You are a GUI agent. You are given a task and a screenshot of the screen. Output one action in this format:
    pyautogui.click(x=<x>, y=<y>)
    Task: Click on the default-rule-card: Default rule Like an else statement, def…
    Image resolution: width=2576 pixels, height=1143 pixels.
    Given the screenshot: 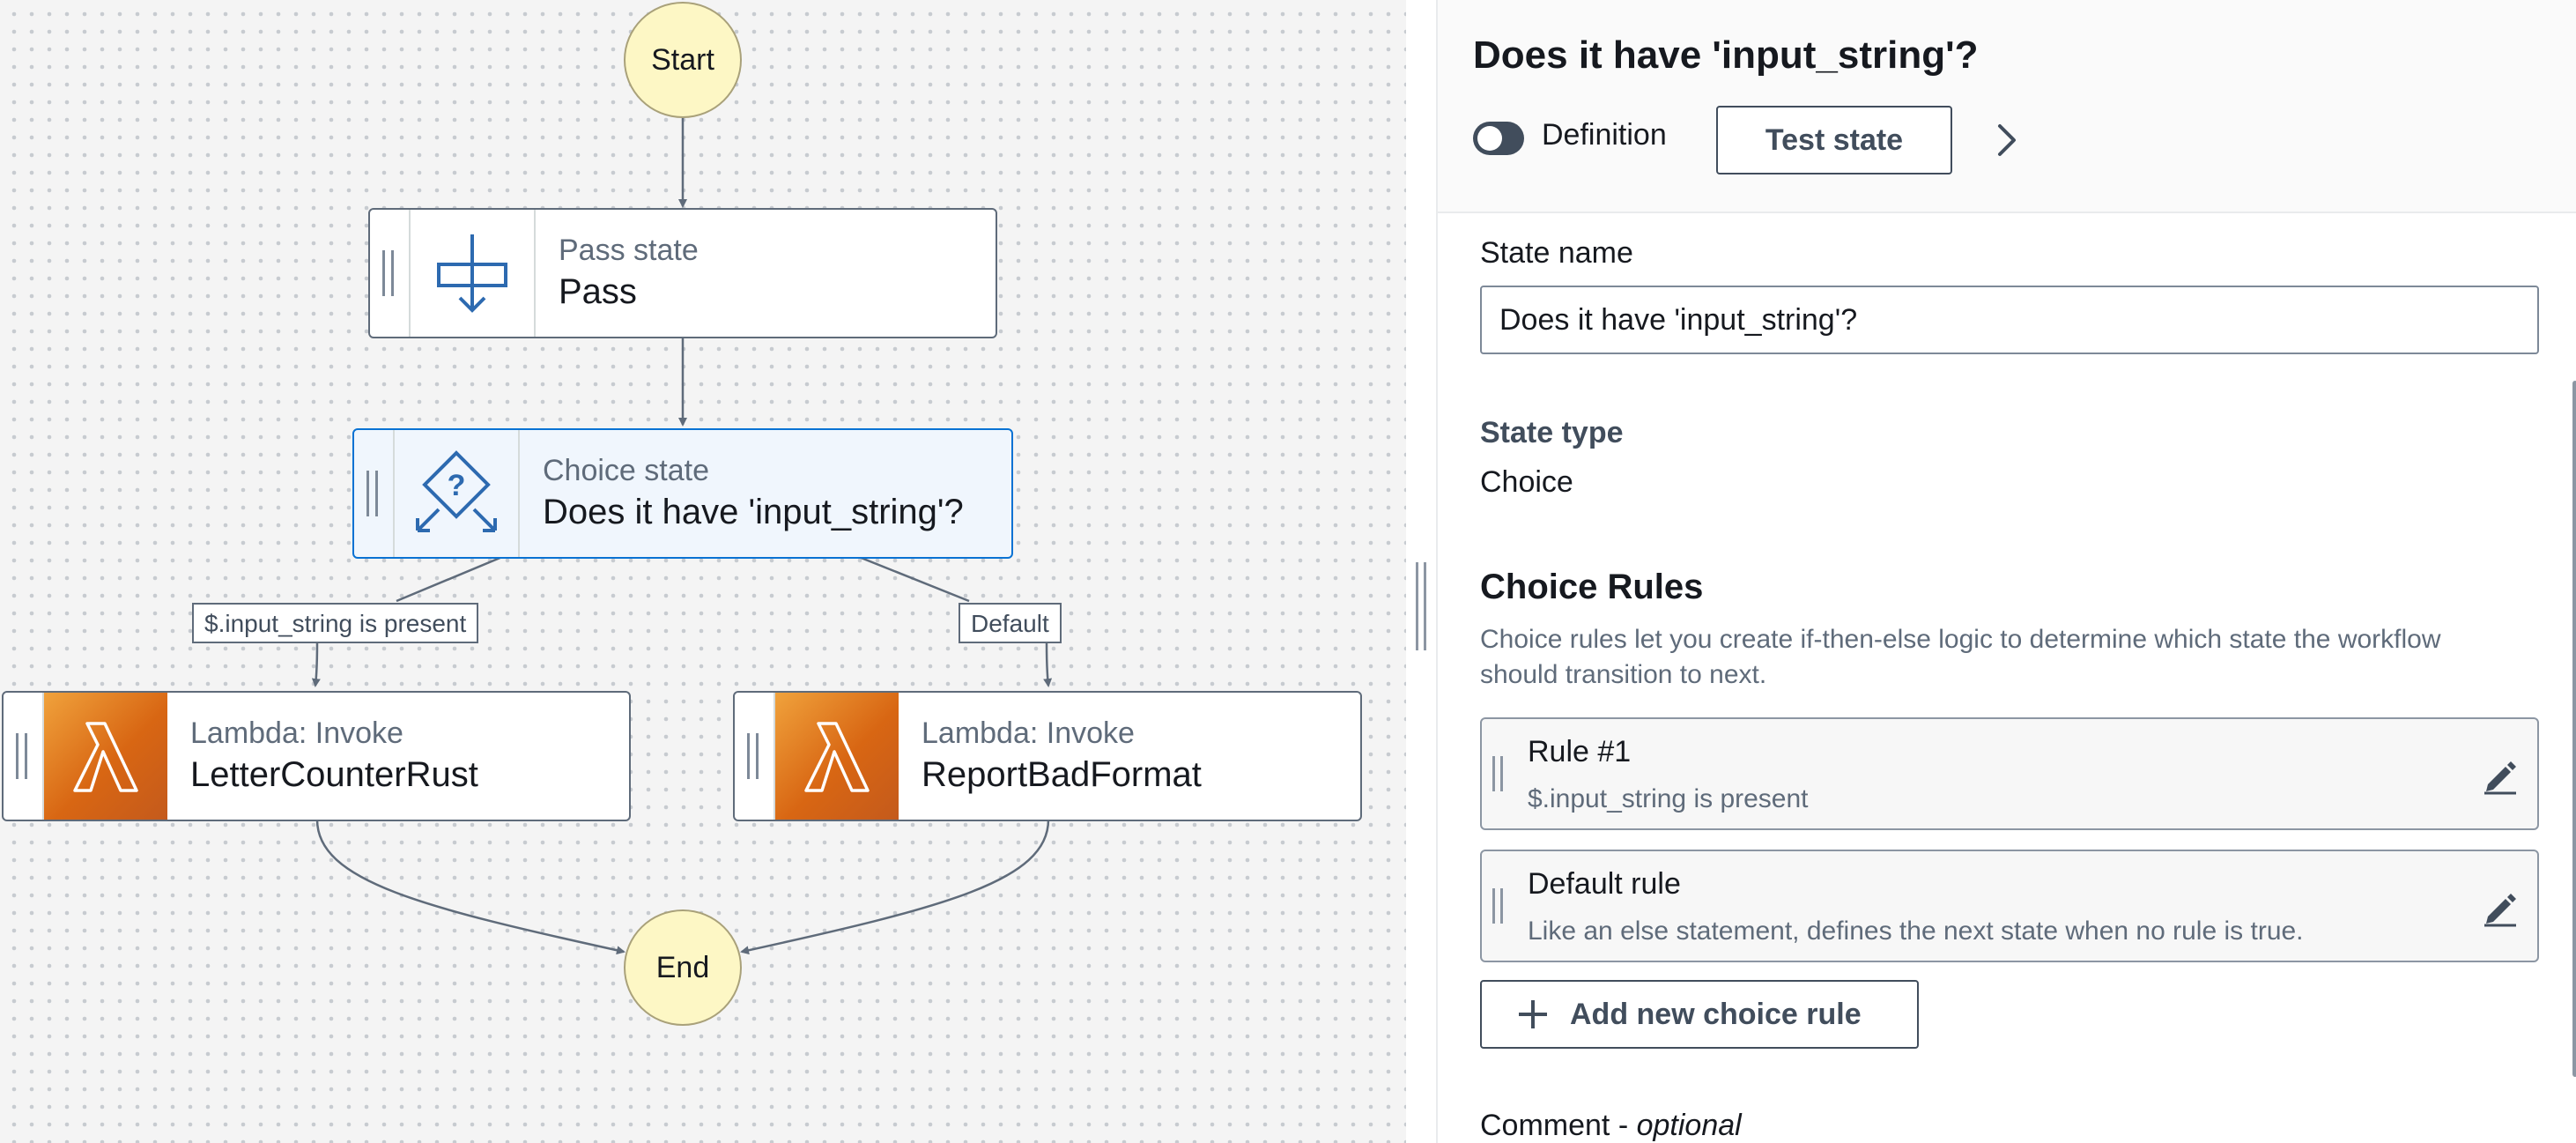 What is the action you would take?
    pyautogui.click(x=2010, y=906)
    